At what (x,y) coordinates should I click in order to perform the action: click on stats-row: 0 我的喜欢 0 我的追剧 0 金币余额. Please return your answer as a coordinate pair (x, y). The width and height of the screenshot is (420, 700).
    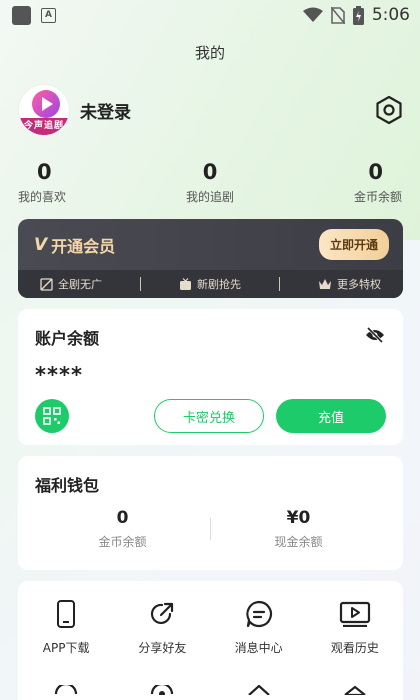
    Looking at the image, I should click on (210, 182).